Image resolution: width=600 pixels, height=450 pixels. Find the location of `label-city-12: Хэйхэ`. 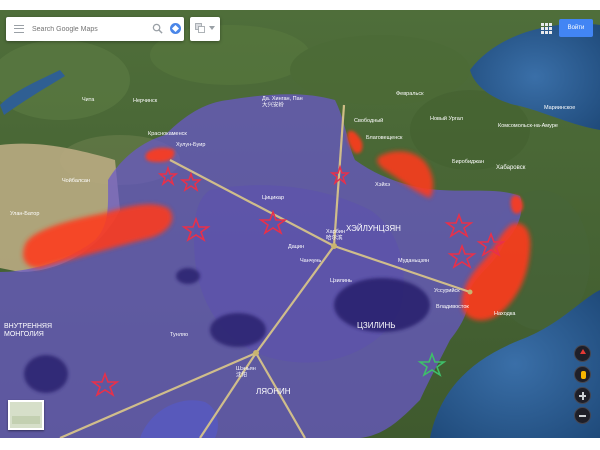

label-city-12: Хэйхэ is located at coordinates (382, 184).